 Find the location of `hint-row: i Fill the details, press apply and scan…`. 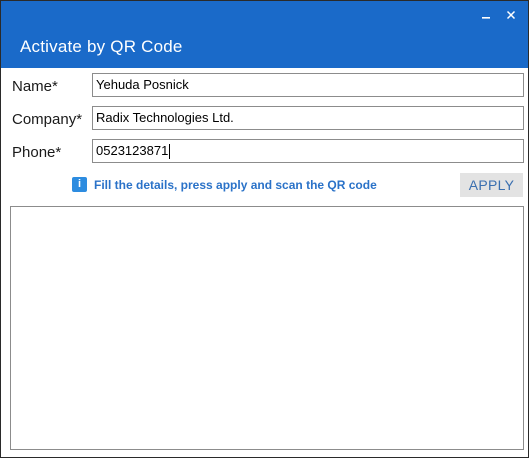

hint-row: i Fill the details, press apply and scan… is located at coordinates (224, 184).